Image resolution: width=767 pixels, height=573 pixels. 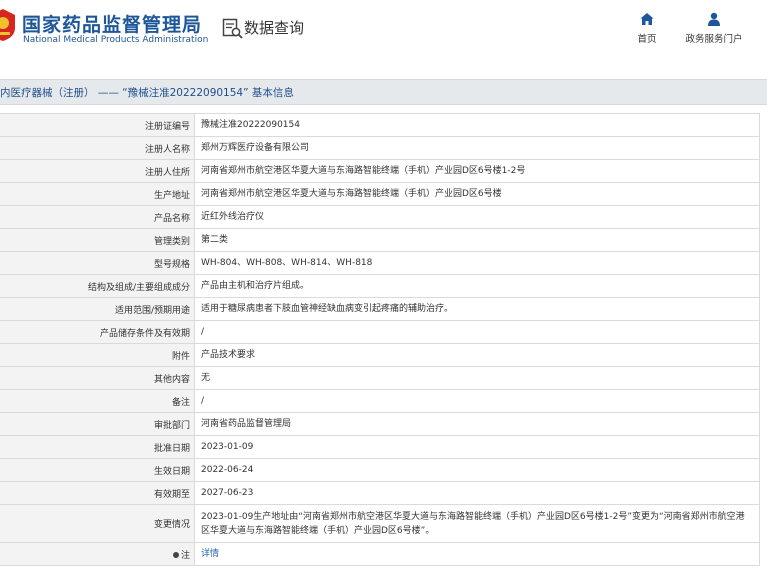 What do you see at coordinates (97, 378) in the screenshot?
I see `field-label: 其他内容` at bounding box center [97, 378].